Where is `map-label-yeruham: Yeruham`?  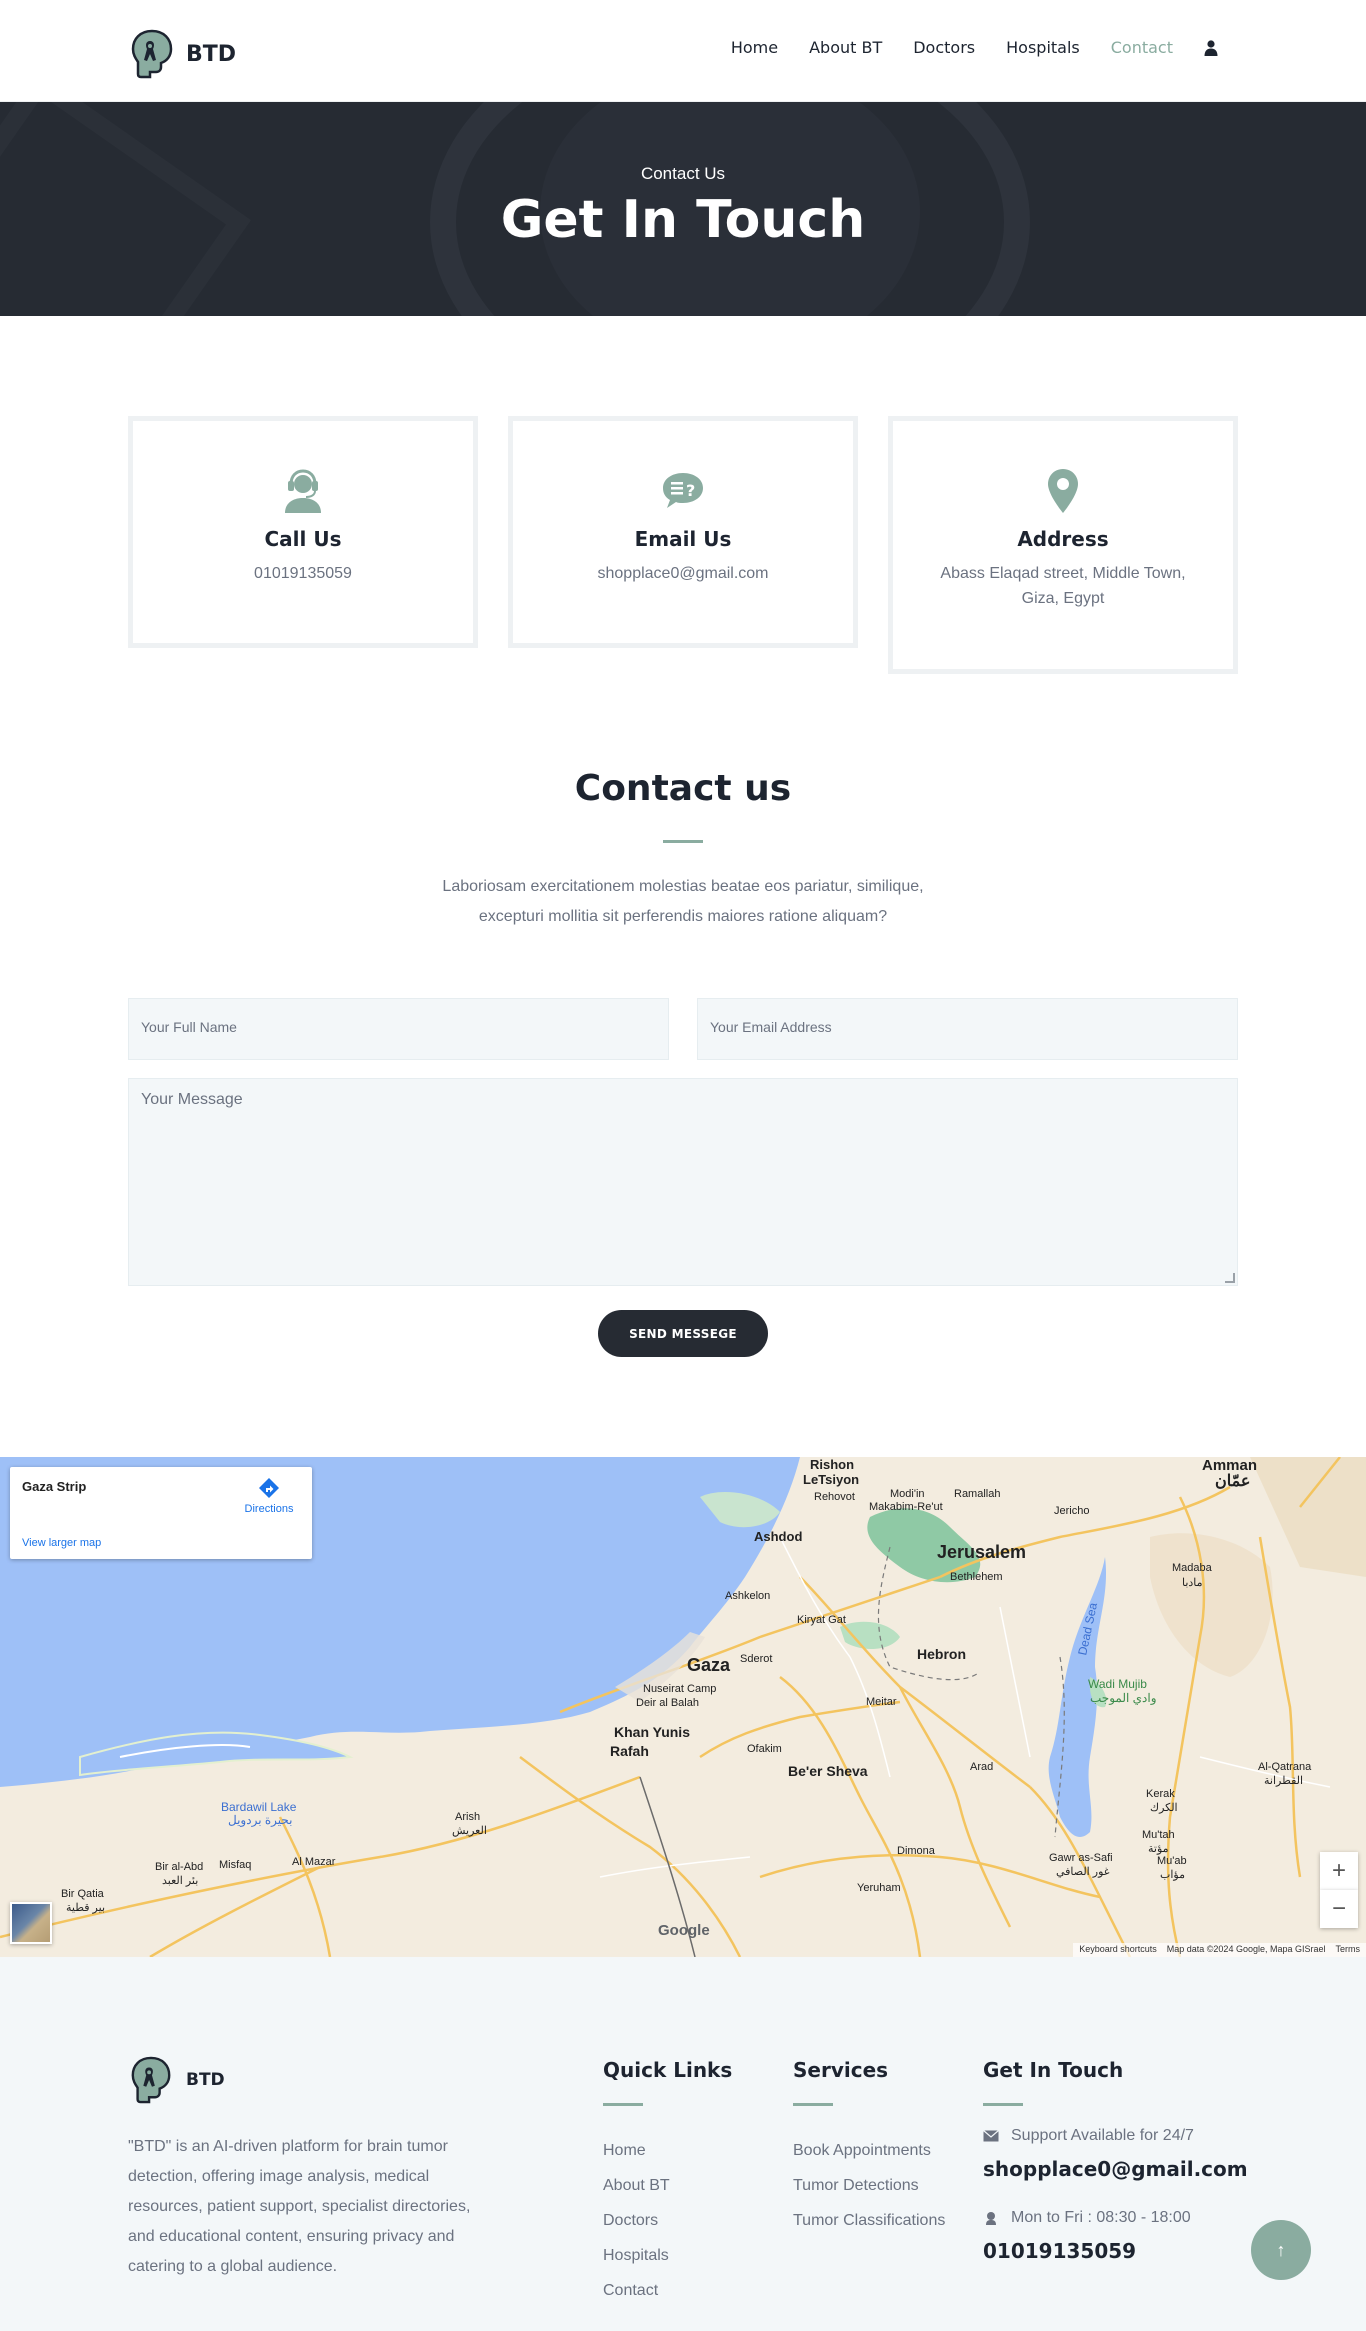 map-label-yeruham: Yeruham is located at coordinates (879, 1888).